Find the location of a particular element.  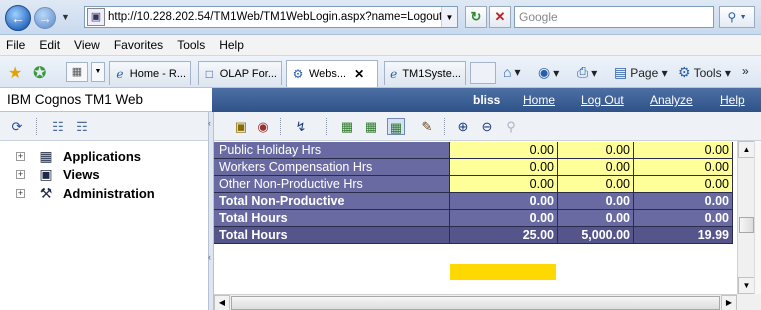

tools-menu: ⚙ Tools ▾ is located at coordinates (704, 72).